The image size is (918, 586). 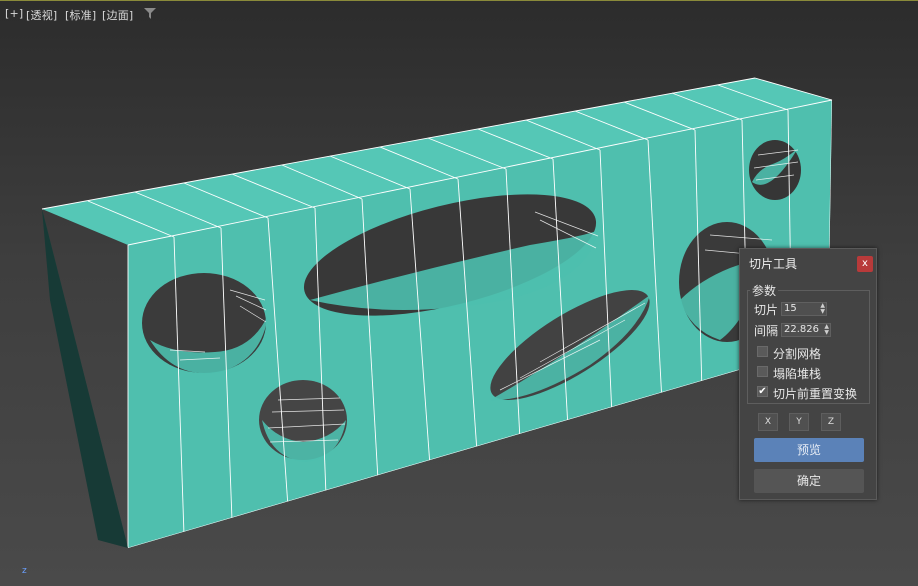 I want to click on close-button: x, so click(x=865, y=264).